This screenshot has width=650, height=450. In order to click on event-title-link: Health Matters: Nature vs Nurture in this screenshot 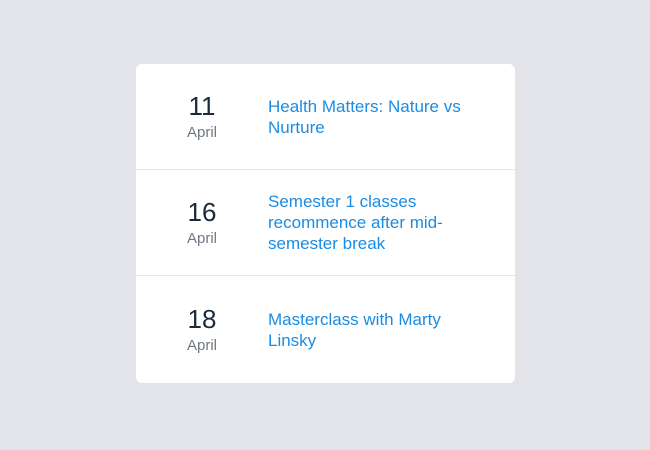, I will do `click(391, 117)`.